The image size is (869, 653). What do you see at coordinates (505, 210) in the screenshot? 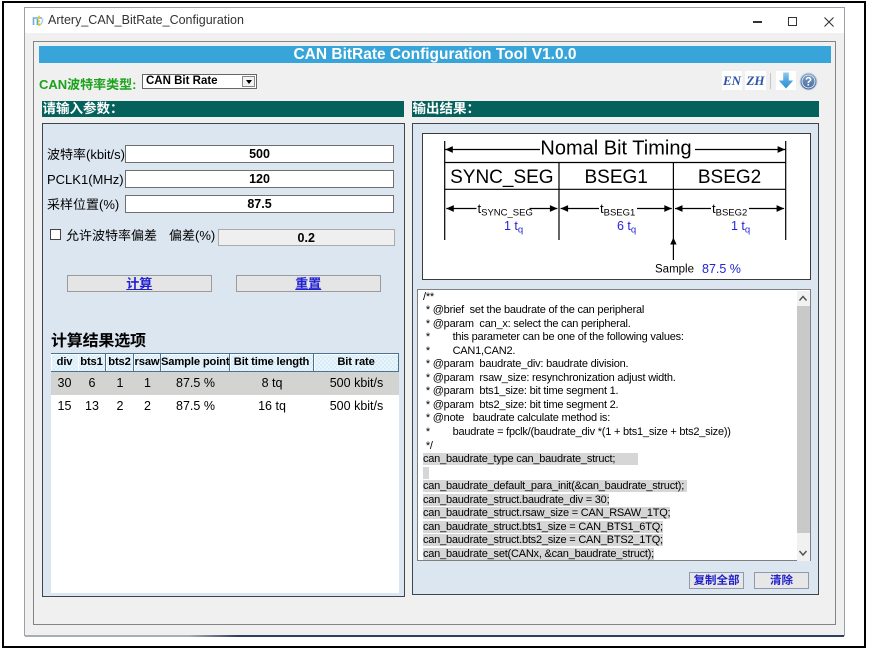
I see `svg-text: tSYNC_SEG` at bounding box center [505, 210].